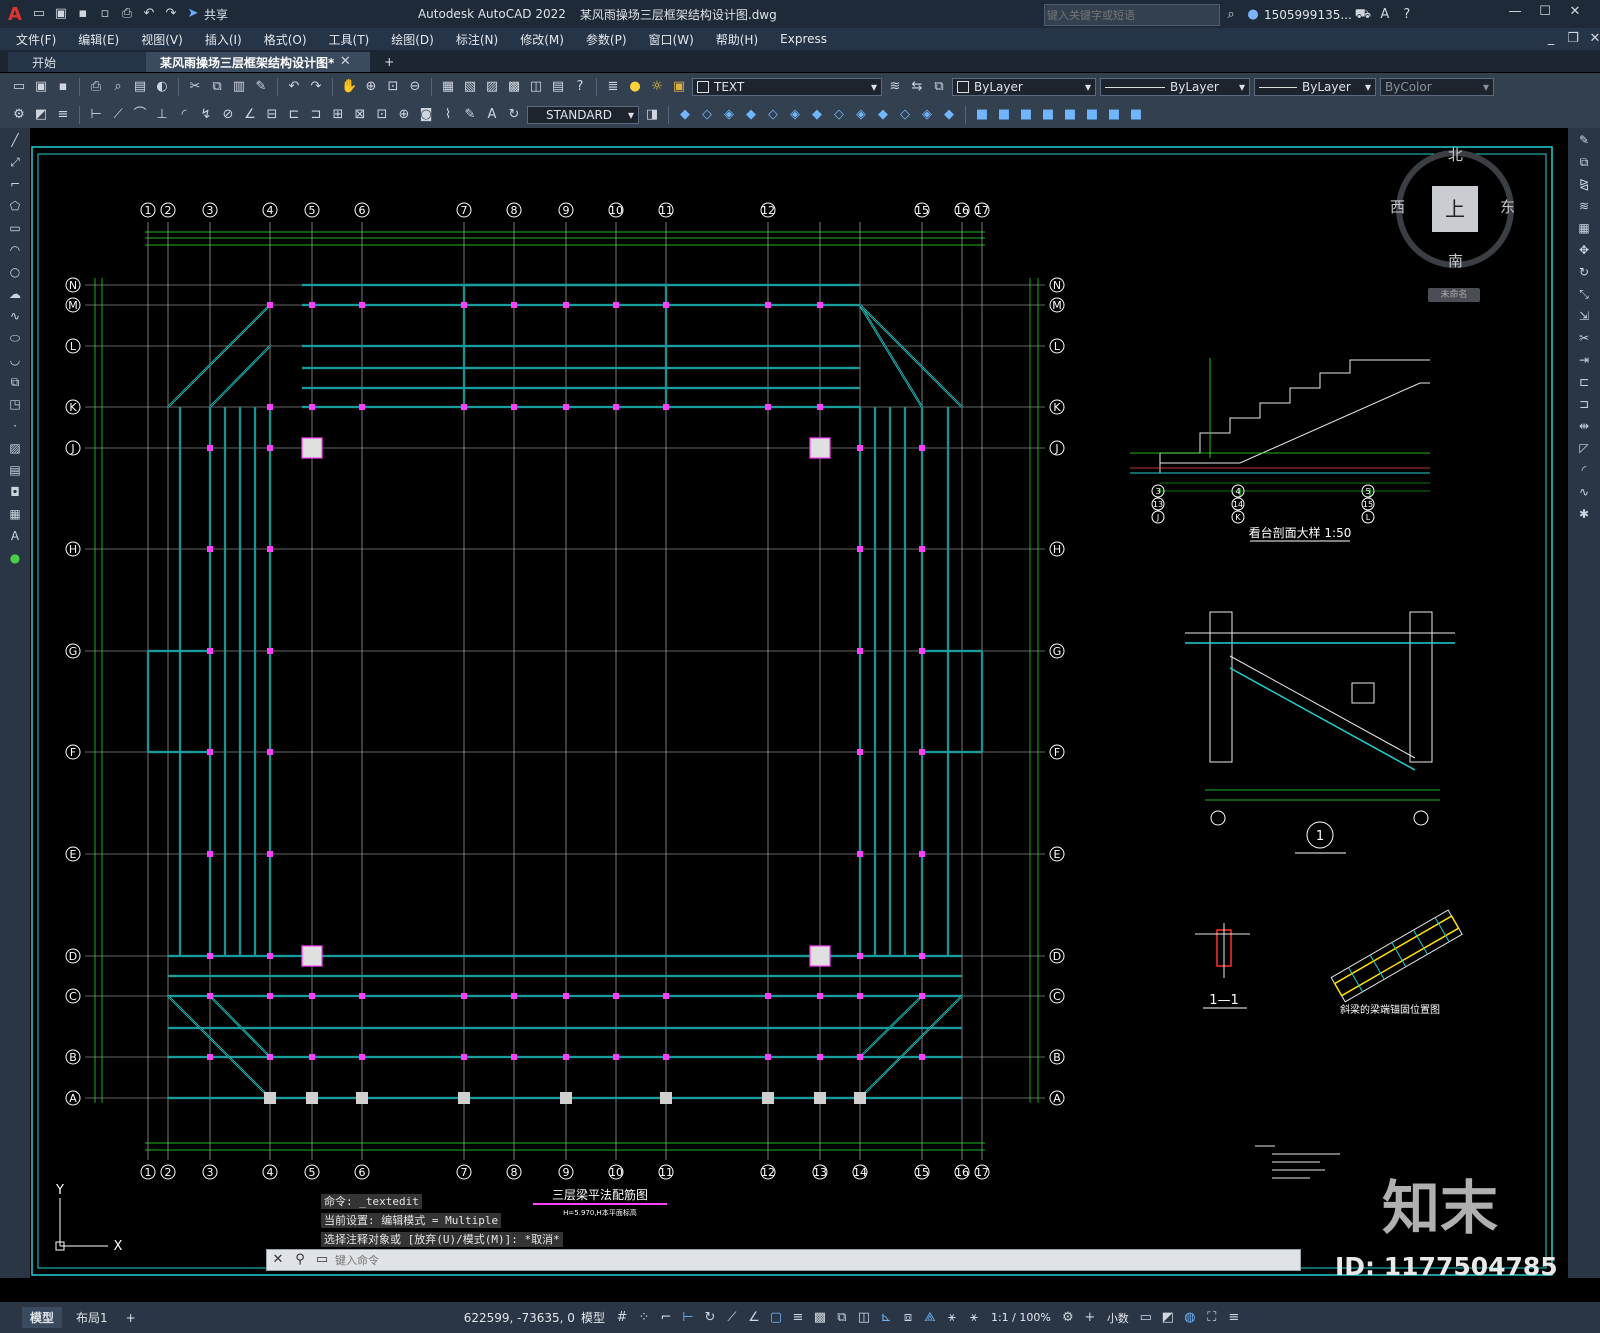  Describe the element at coordinates (1584, 316) in the screenshot. I see `stretch-icon: ⇲` at that location.